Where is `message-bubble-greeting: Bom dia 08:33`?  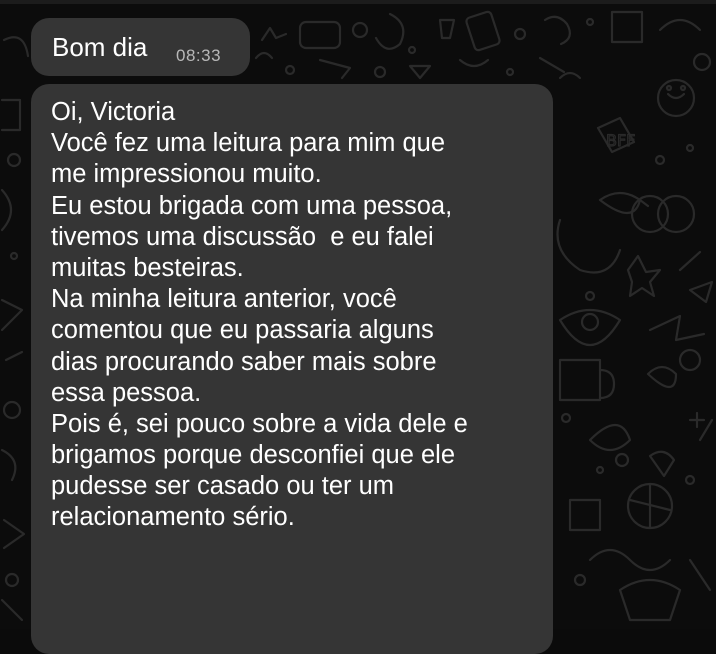 message-bubble-greeting: Bom dia 08:33 is located at coordinates (140, 47).